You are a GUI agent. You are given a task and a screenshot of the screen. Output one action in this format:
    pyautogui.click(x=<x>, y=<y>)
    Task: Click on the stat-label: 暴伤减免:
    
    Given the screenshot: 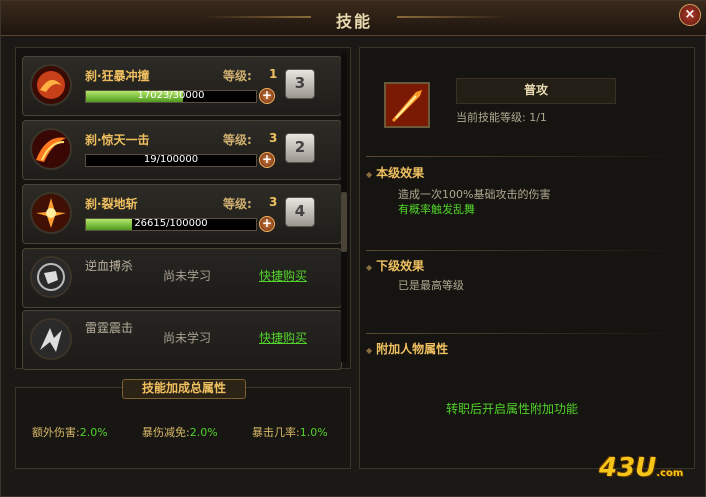 What is the action you would take?
    pyautogui.click(x=166, y=432)
    